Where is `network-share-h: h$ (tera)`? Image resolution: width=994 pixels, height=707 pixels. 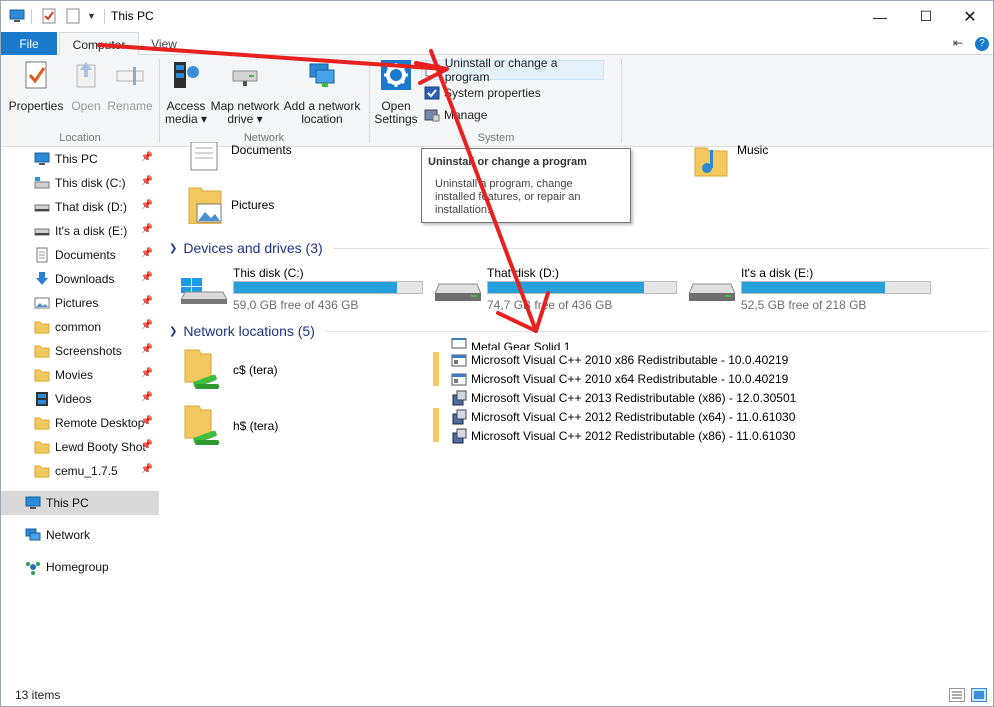 network-share-h: h$ (tera) is located at coordinates (229, 426).